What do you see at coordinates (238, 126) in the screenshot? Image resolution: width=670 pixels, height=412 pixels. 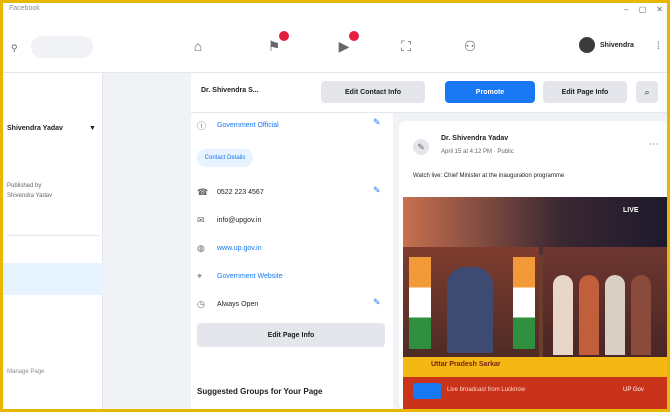 I see `about-row: ⓘ Government Official` at bounding box center [238, 126].